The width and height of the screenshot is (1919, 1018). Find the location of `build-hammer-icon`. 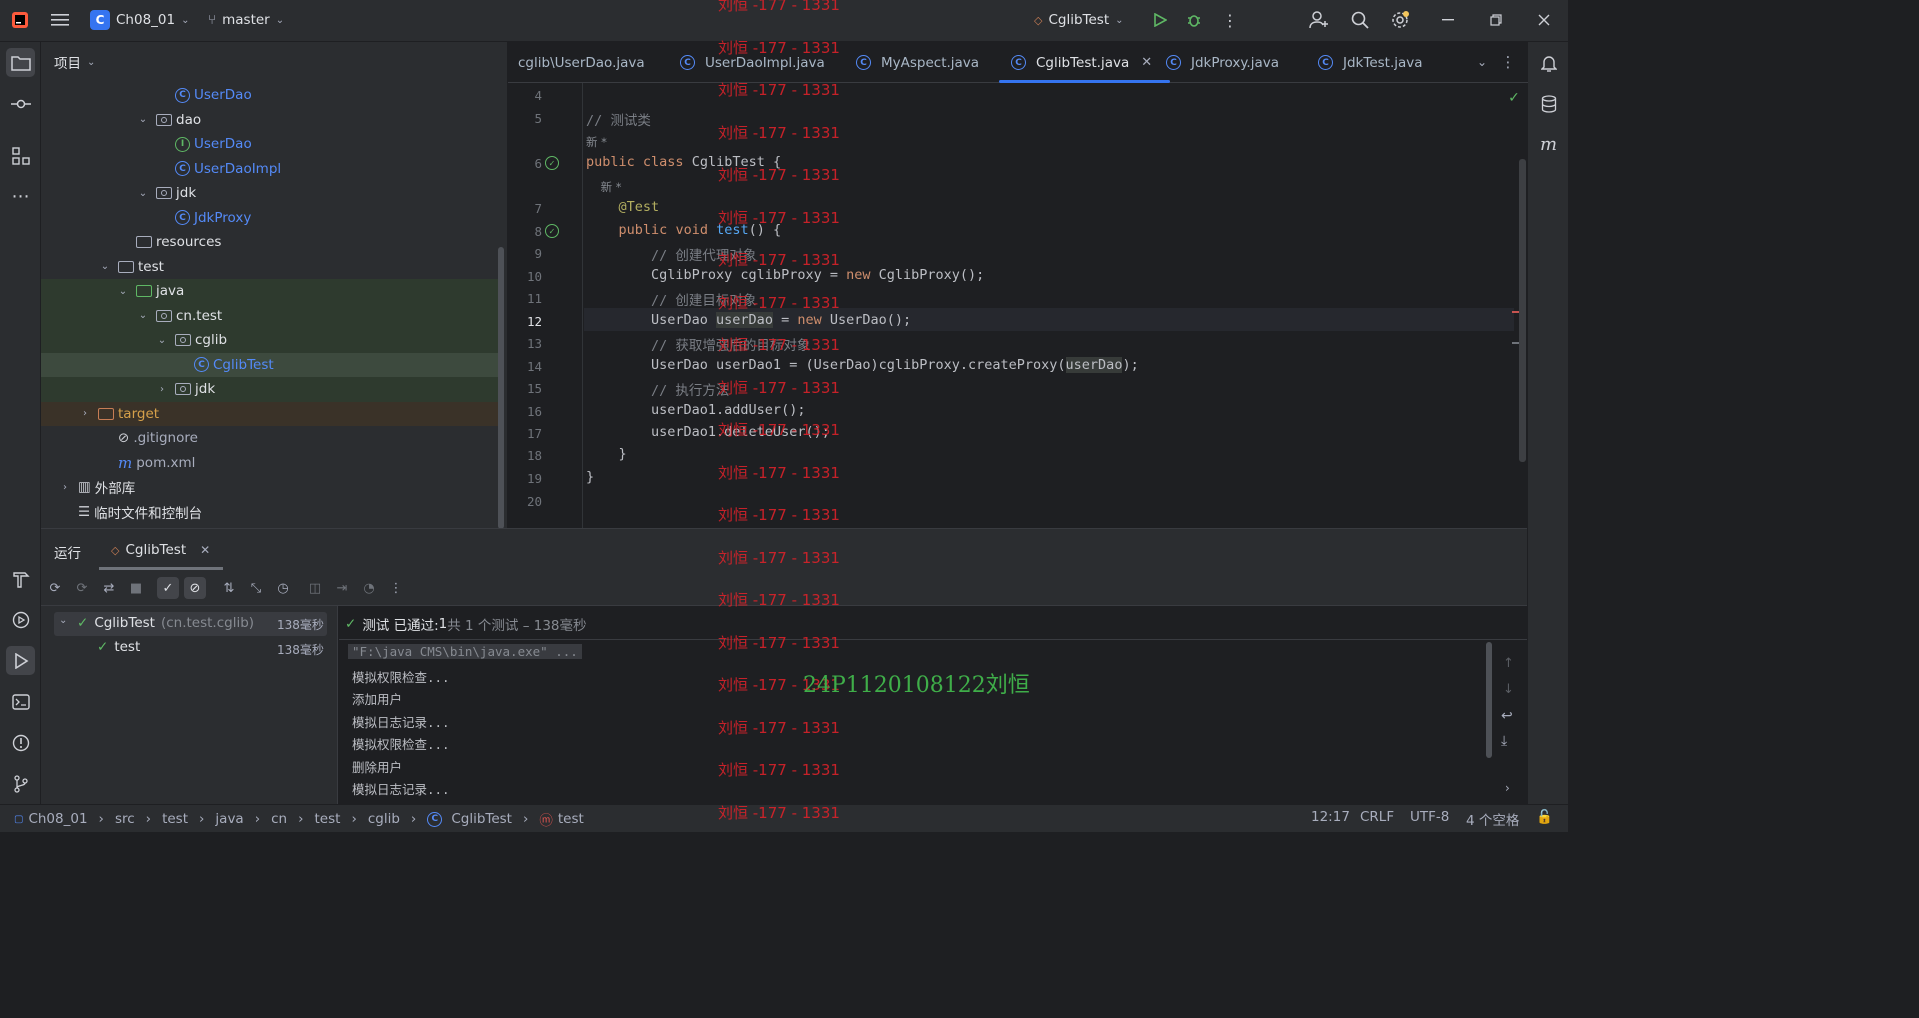

build-hammer-icon is located at coordinates (20, 578).